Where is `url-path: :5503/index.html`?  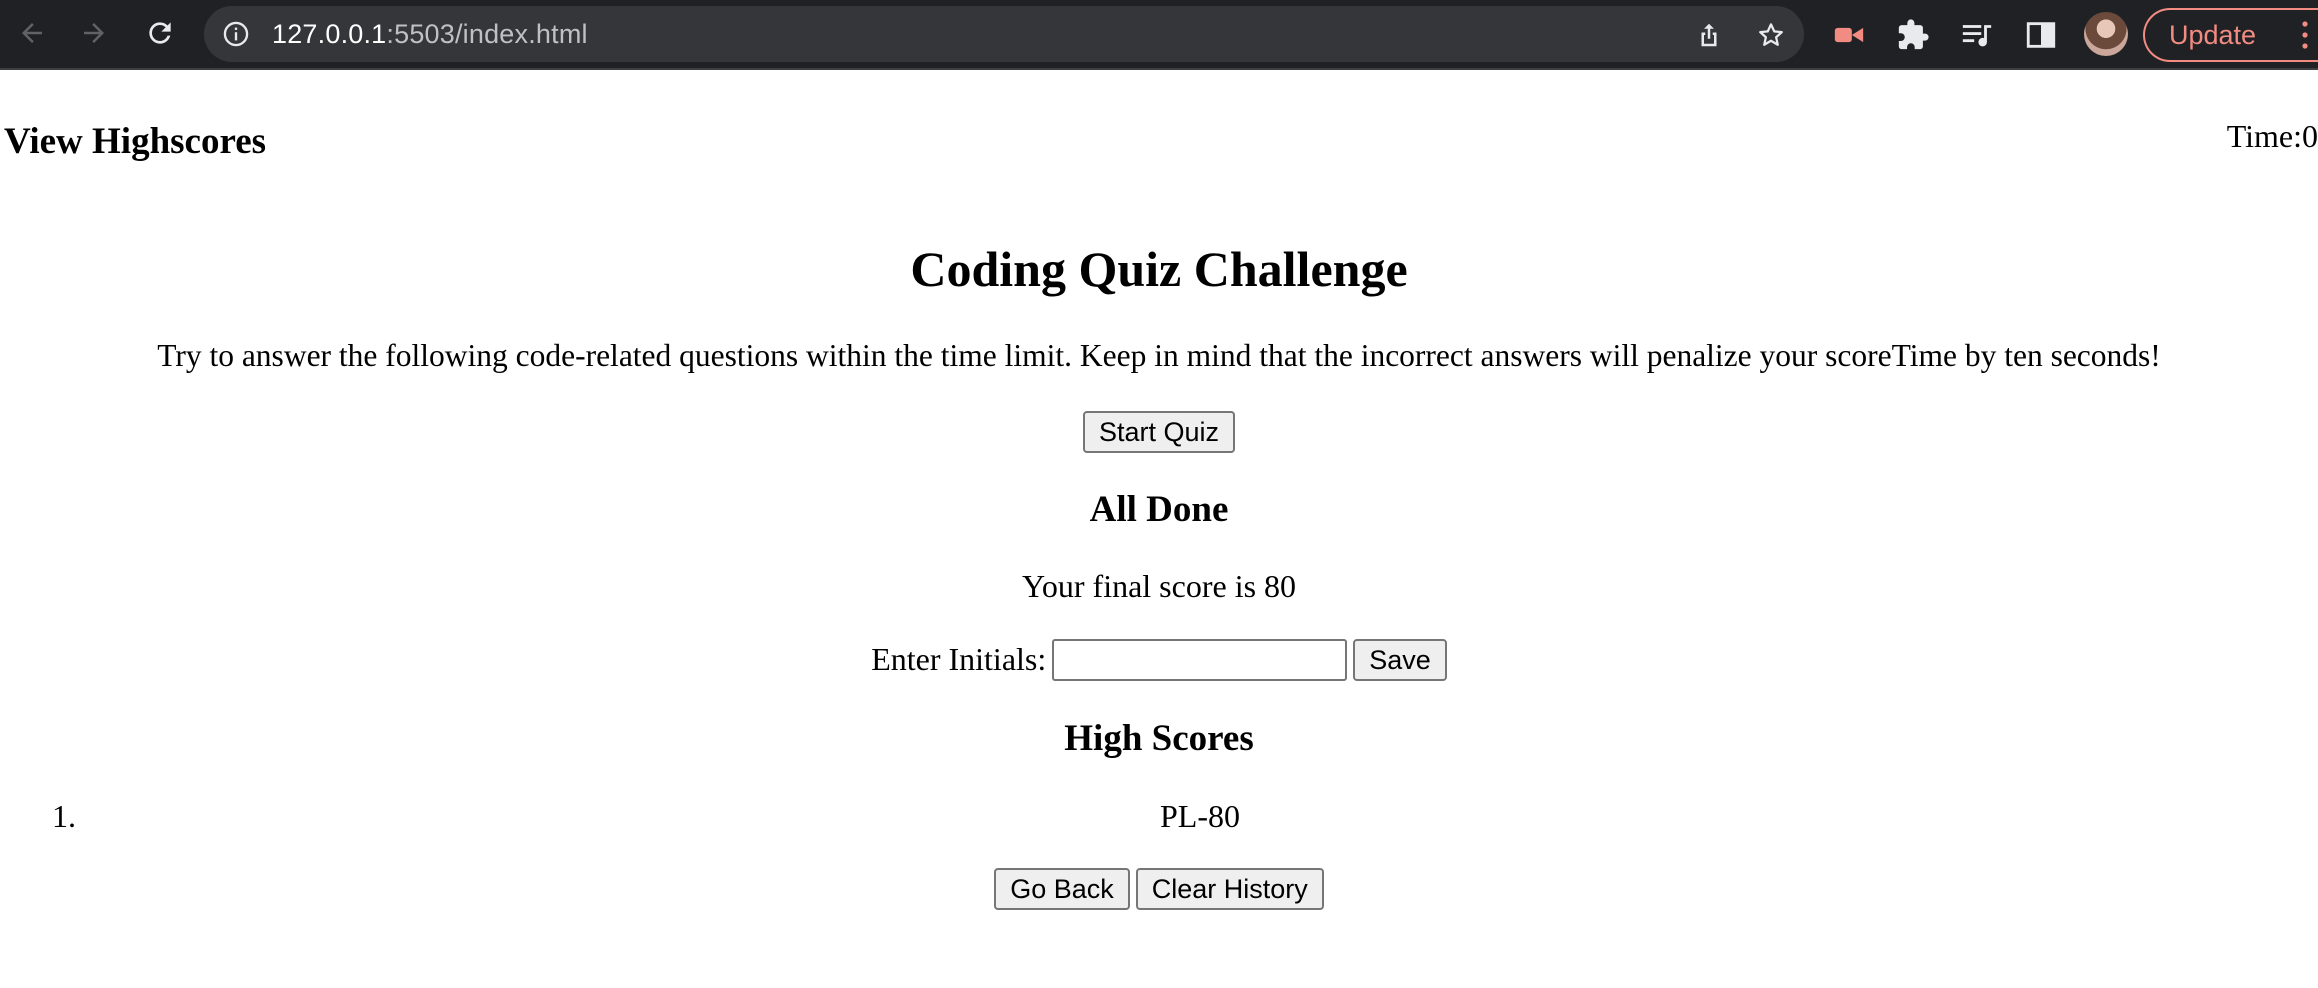 url-path: :5503/index.html is located at coordinates (487, 34).